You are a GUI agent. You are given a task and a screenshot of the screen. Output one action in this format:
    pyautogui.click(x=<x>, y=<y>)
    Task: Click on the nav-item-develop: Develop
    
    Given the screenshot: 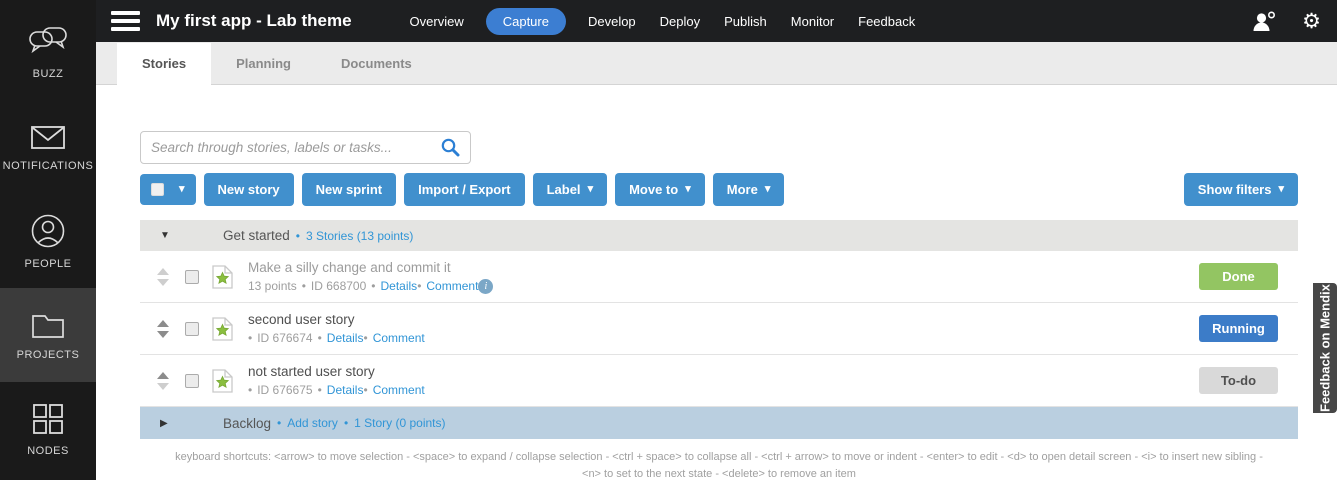 What is the action you would take?
    pyautogui.click(x=612, y=21)
    